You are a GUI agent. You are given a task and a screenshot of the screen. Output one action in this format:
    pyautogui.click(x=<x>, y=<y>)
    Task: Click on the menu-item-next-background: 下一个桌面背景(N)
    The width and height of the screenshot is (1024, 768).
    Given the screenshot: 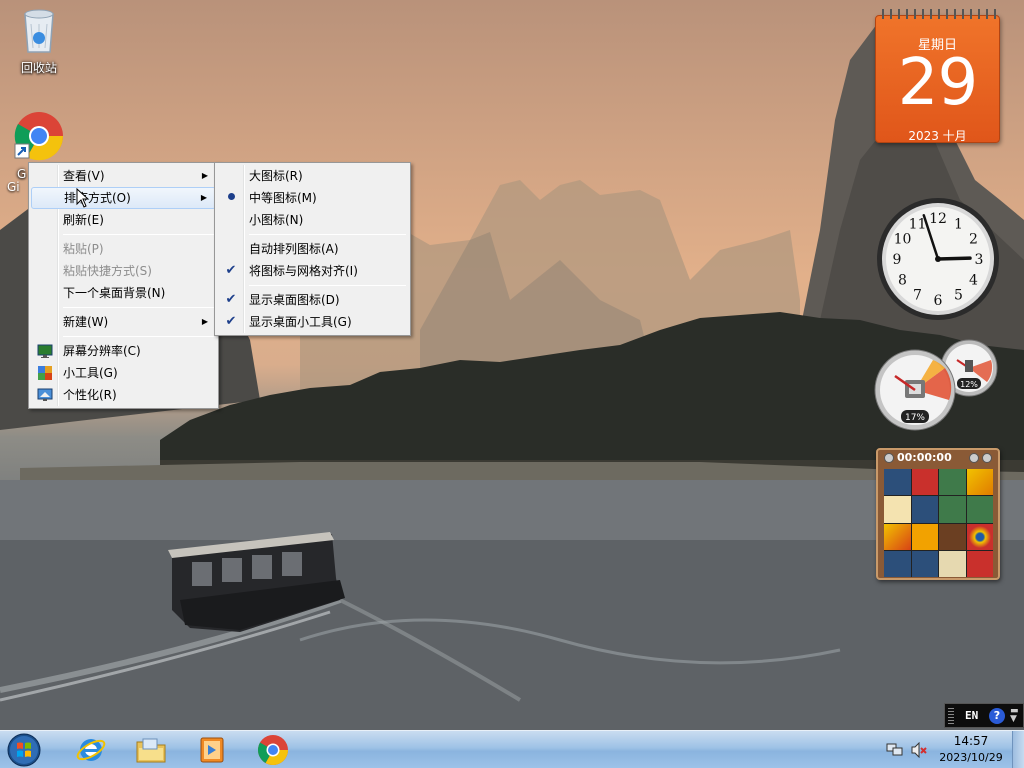 What is the action you would take?
    pyautogui.click(x=123, y=293)
    